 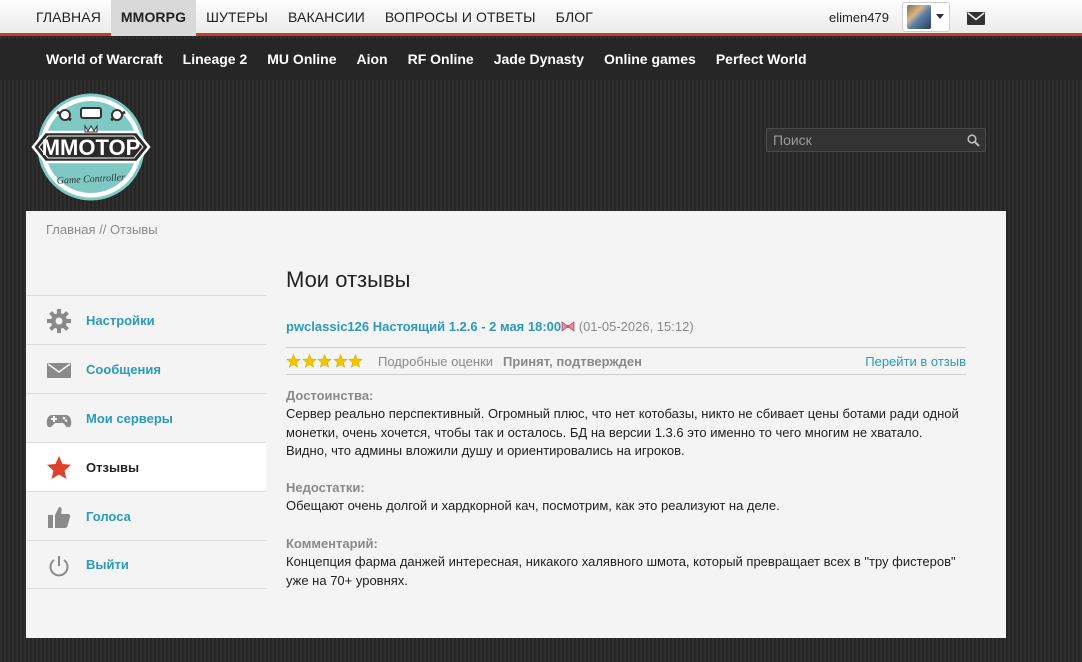 I want to click on status-badge: Принят, подтвержден, so click(x=572, y=361).